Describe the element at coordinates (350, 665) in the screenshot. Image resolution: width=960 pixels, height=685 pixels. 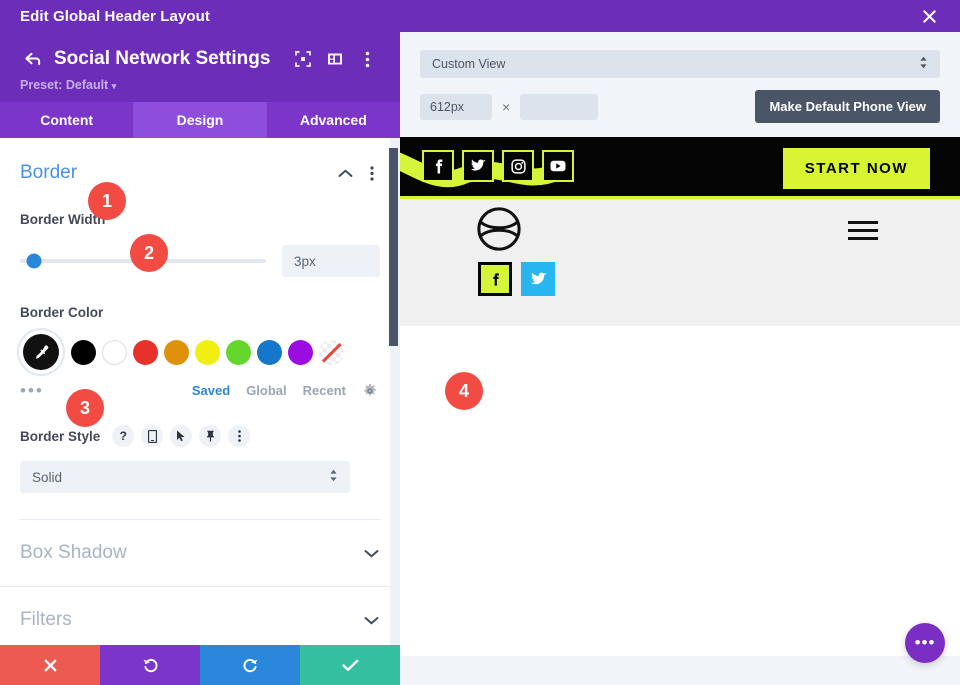
I see `save-button` at that location.